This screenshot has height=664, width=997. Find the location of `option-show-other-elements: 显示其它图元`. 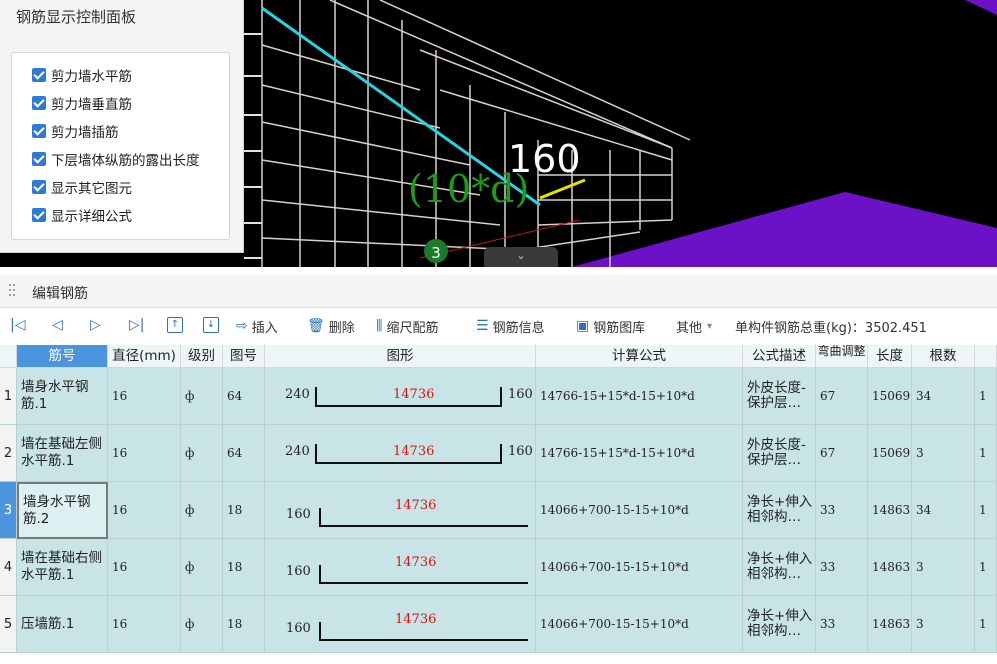

option-show-other-elements: 显示其它图元 is located at coordinates (82, 187).